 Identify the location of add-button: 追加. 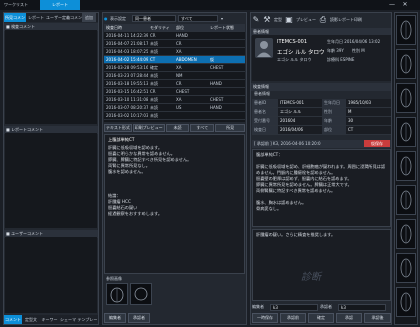
(89, 17).